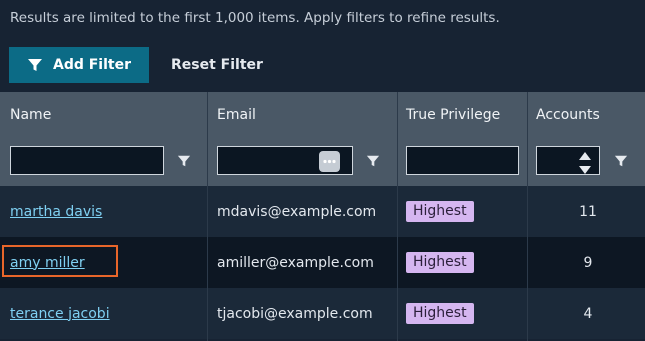 Image resolution: width=645 pixels, height=341 pixels. Describe the element at coordinates (588, 313) in the screenshot. I see `accounts-count: 4` at that location.